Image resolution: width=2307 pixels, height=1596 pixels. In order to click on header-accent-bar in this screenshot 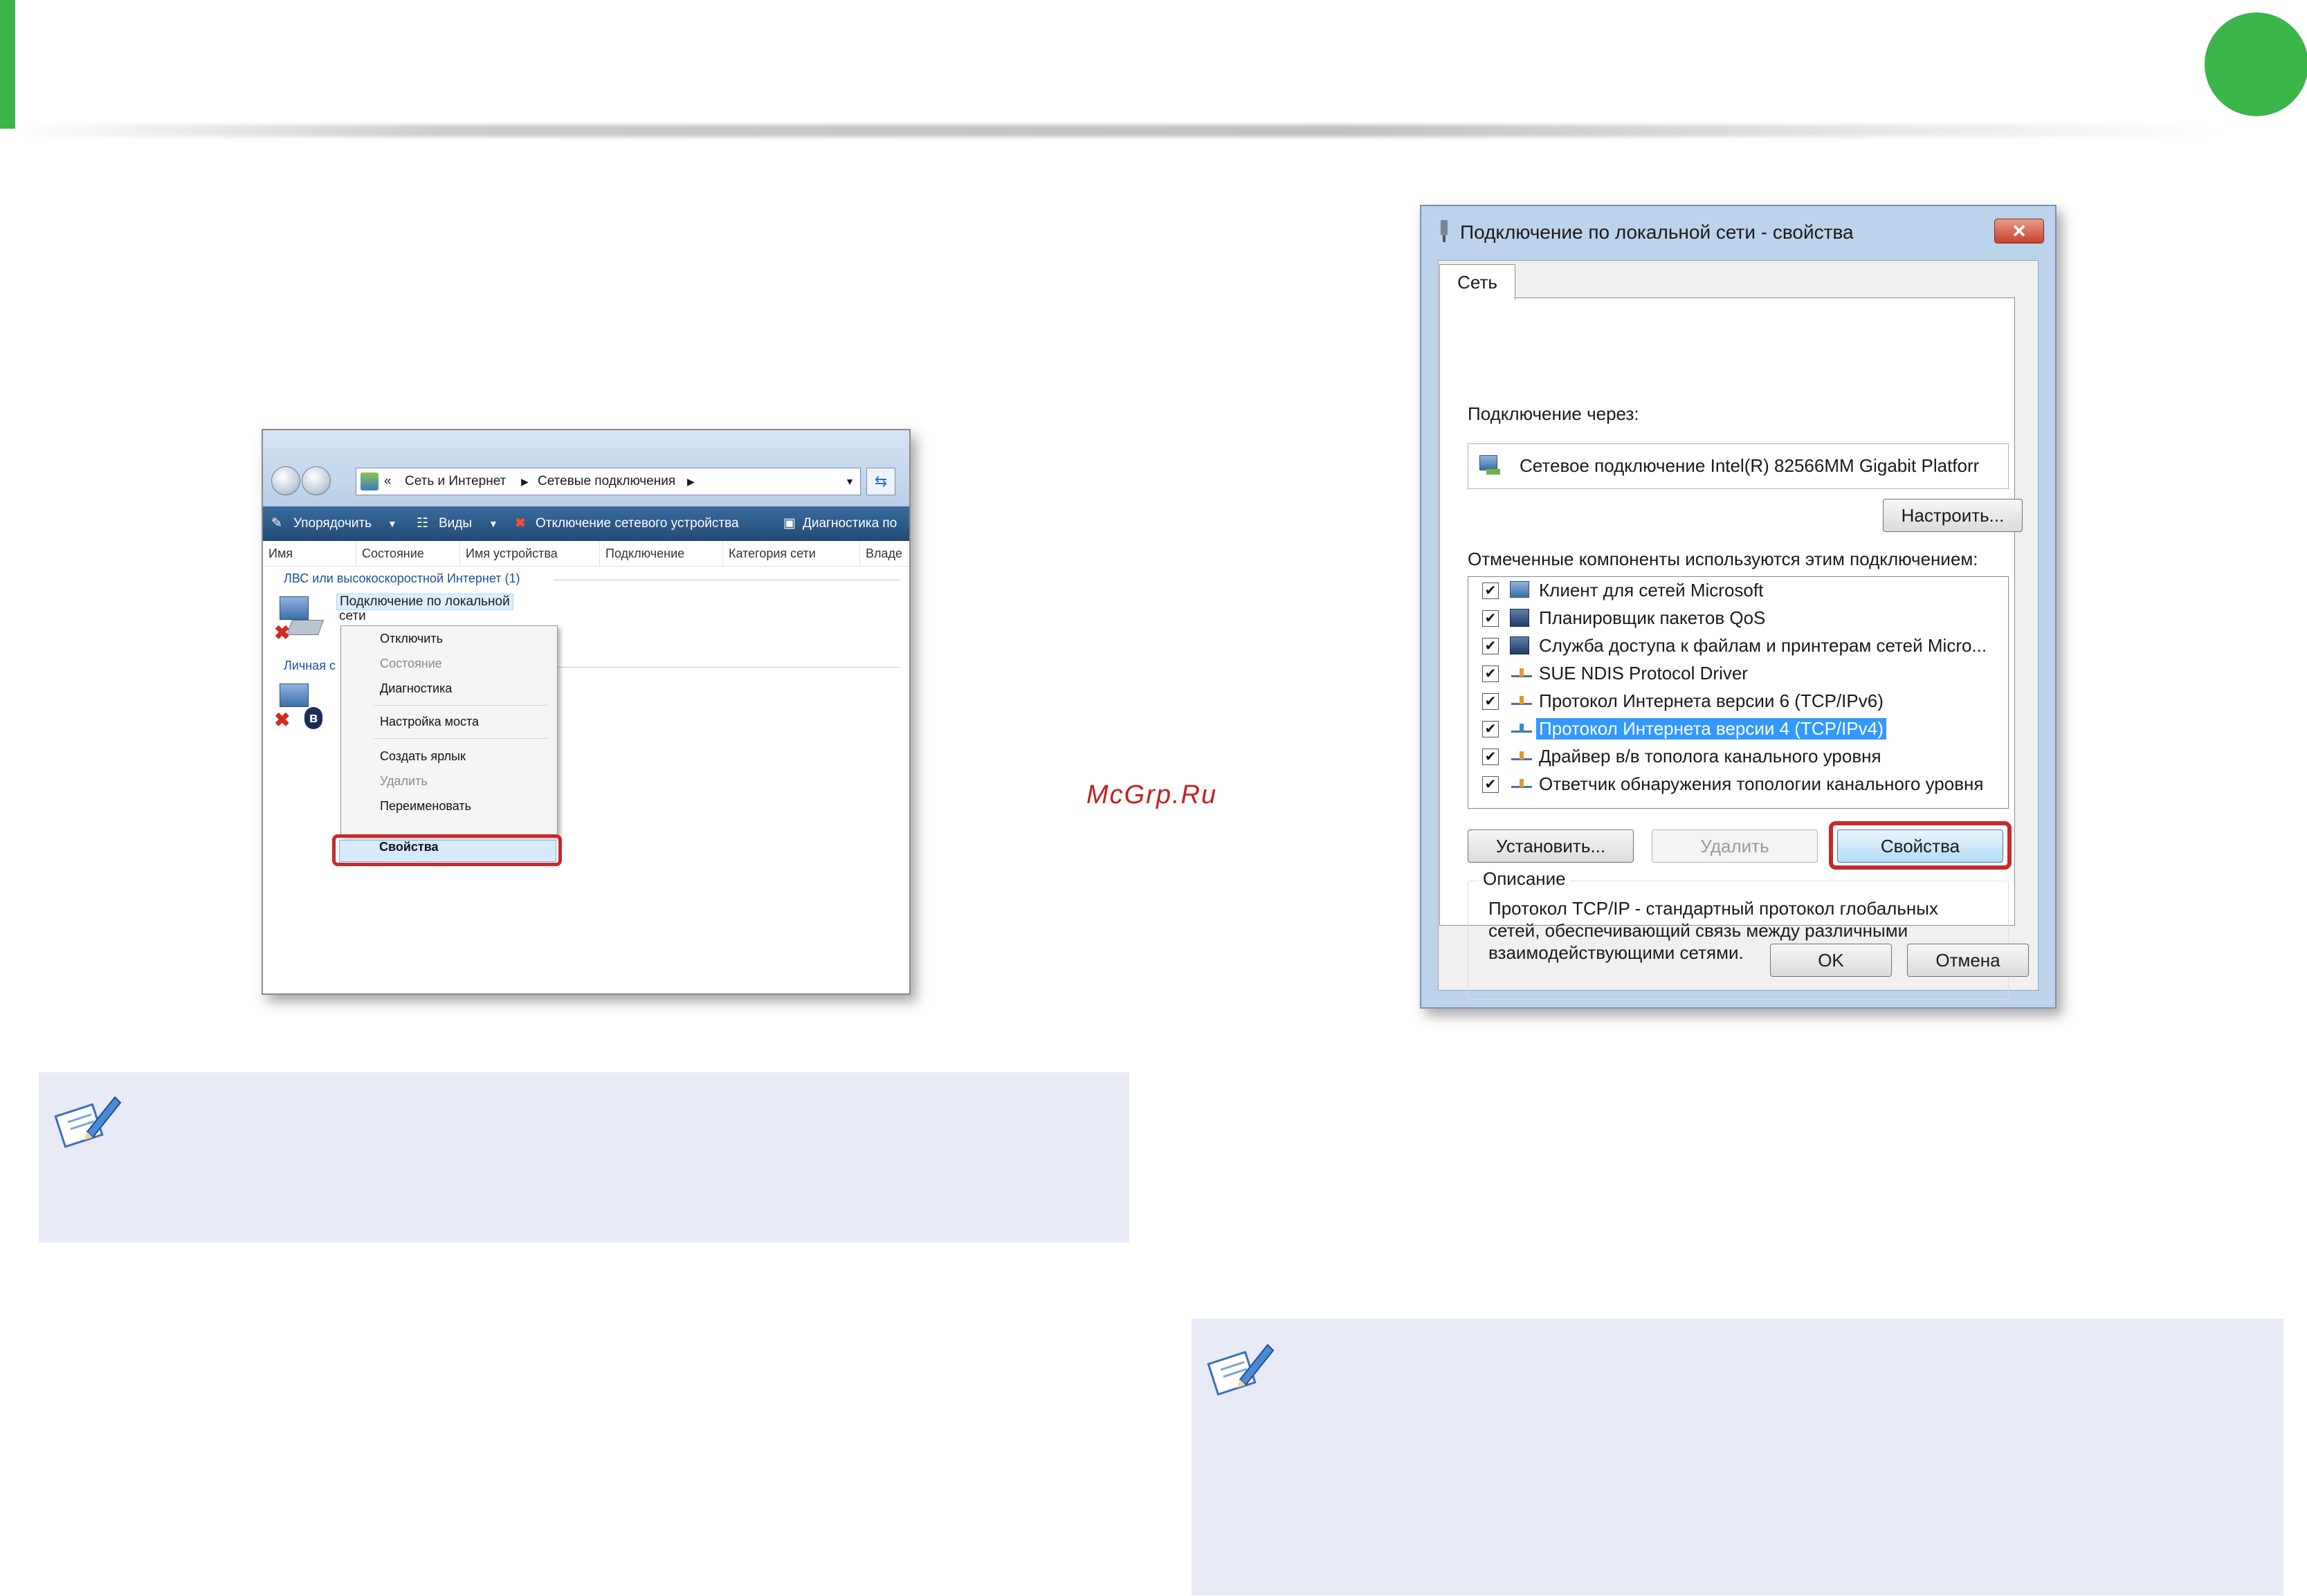, I will do `click(7, 64)`.